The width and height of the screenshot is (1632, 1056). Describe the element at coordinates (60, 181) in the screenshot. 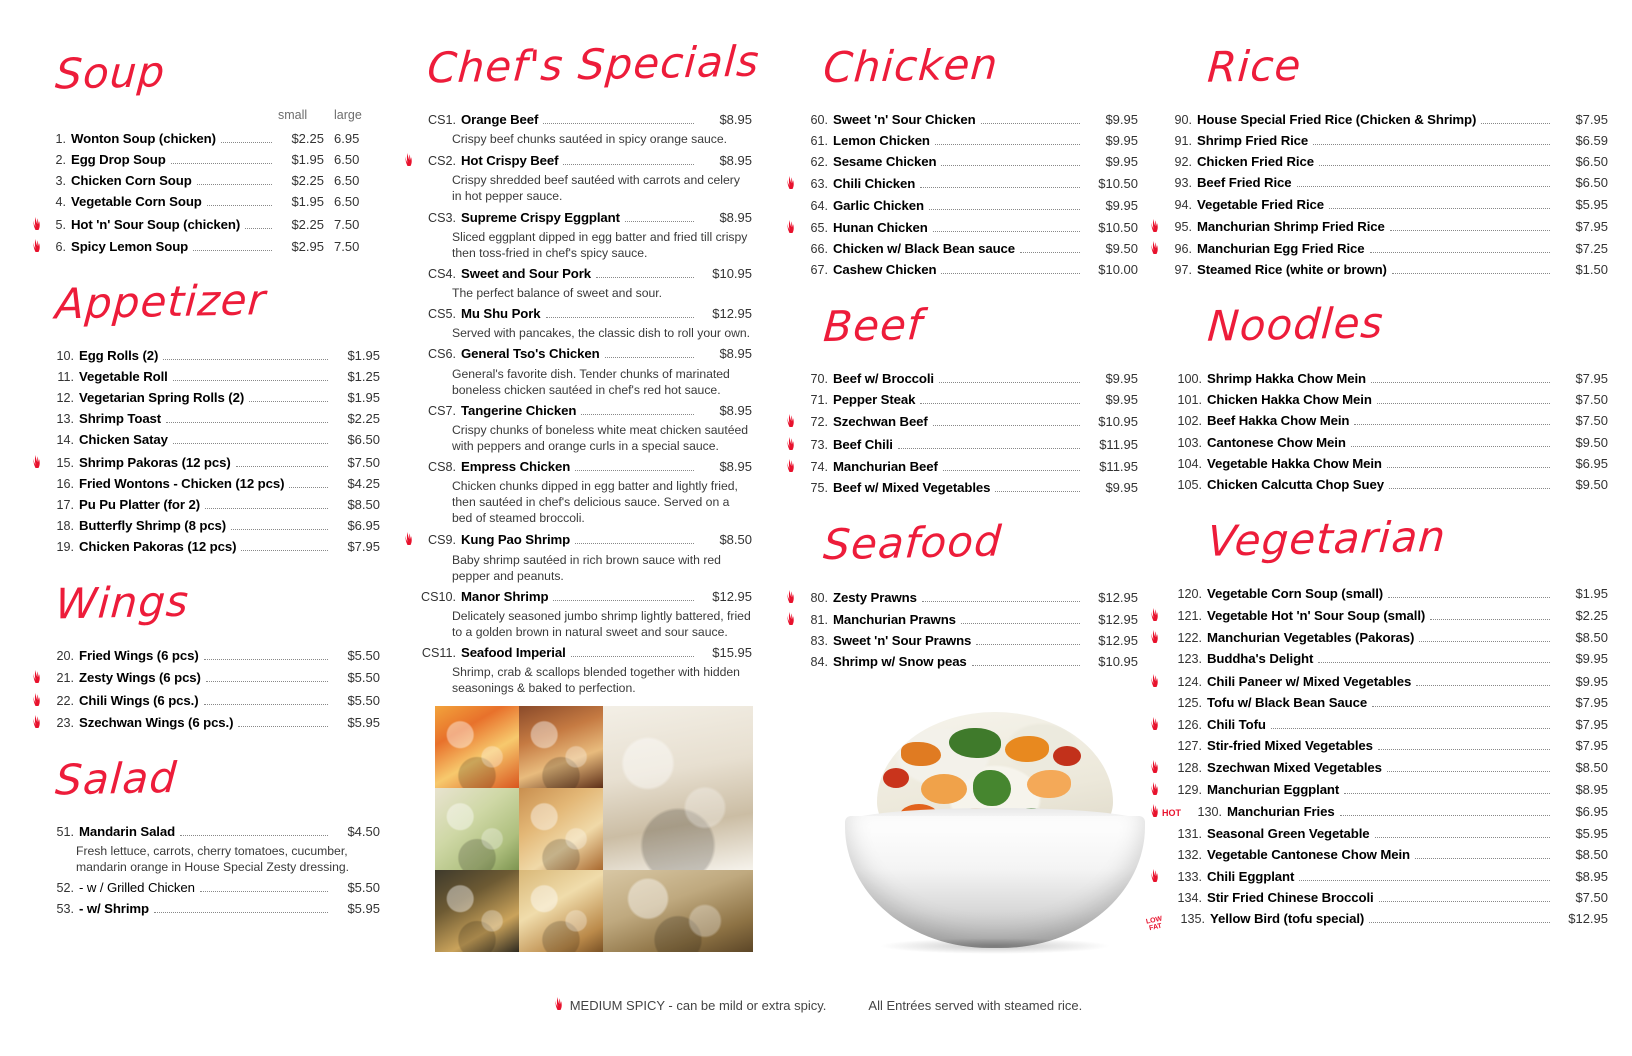

I see `menu-item-number: 3.` at that location.